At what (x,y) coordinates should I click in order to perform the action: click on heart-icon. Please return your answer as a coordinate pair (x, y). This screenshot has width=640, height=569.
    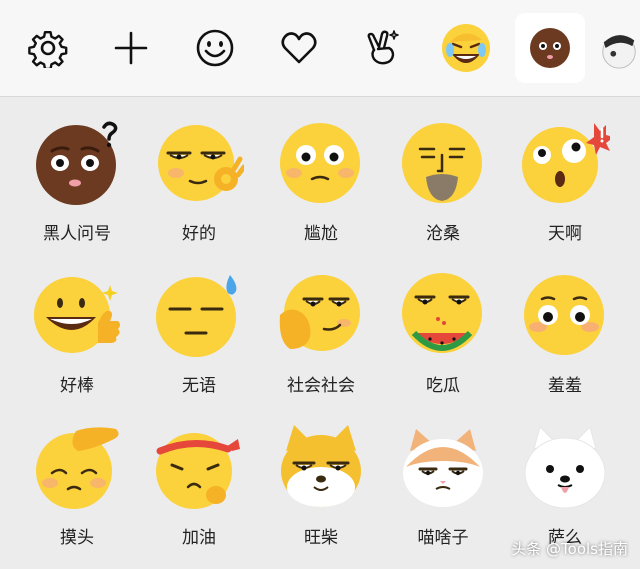
    Looking at the image, I should click on (299, 48).